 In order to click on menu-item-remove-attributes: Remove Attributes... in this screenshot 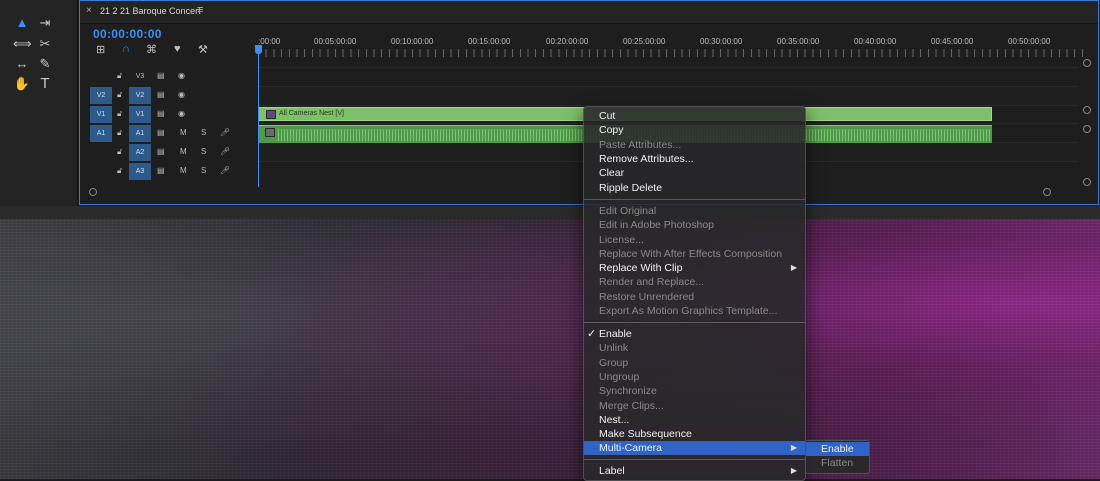, I will do `click(694, 159)`.